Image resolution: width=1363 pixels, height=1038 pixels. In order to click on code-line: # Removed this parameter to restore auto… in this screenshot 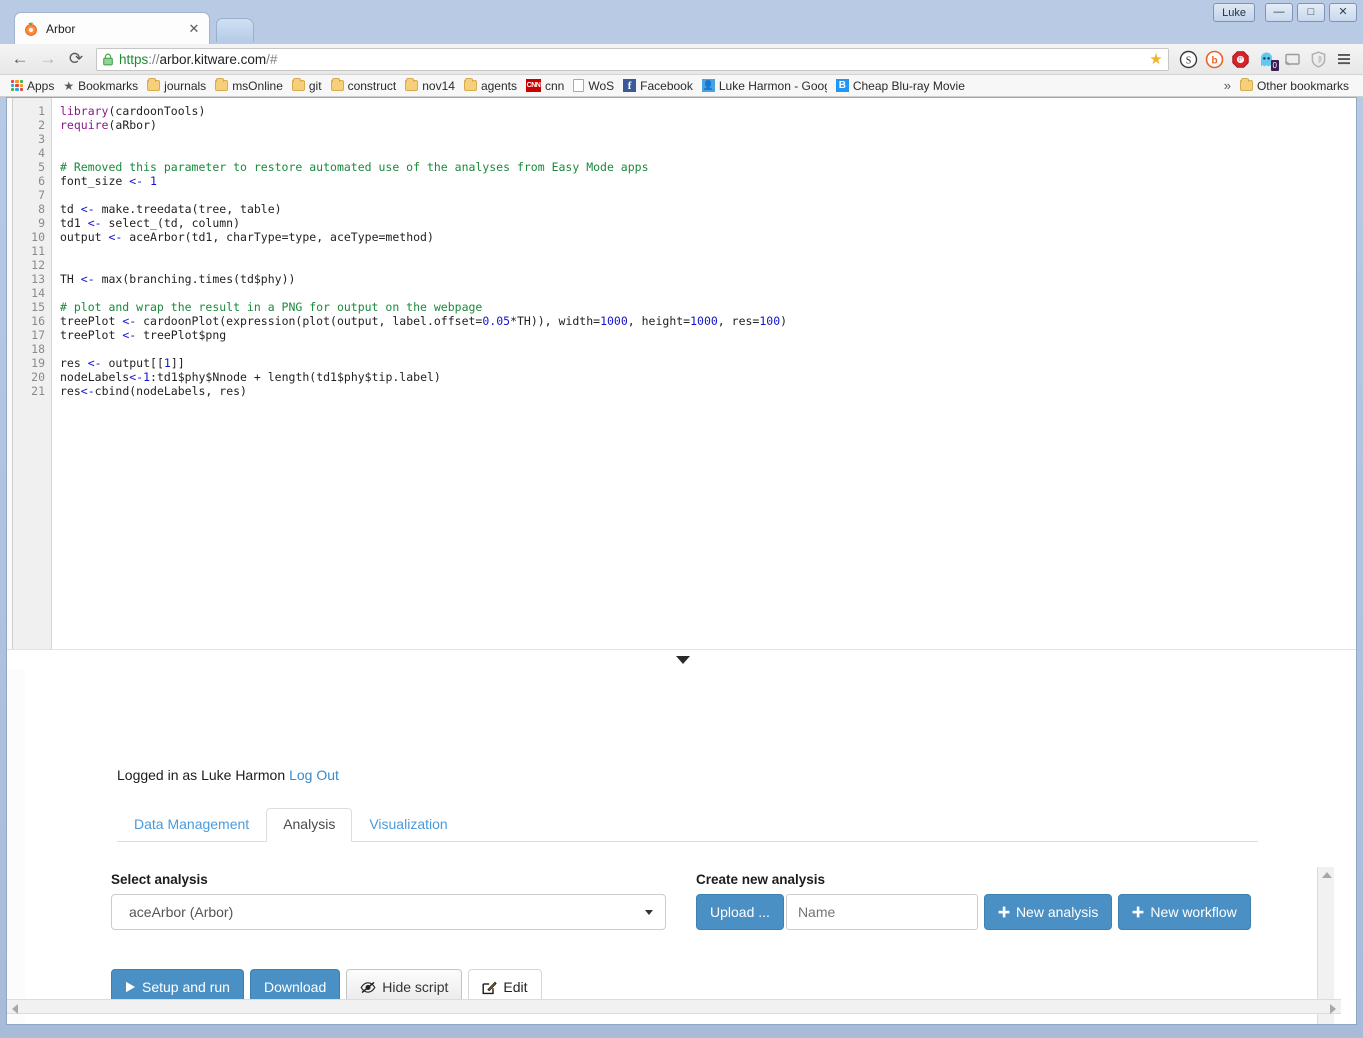, I will do `click(354, 167)`.